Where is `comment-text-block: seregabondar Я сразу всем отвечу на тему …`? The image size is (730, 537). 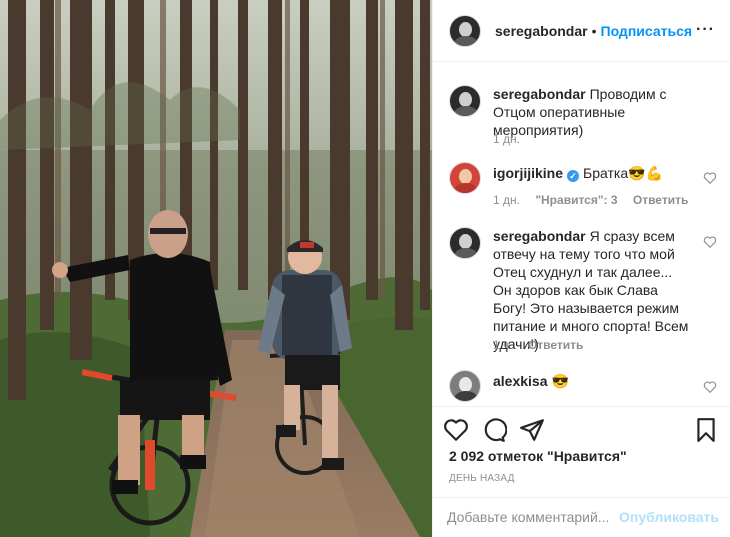
comment-text-block: seregabondar Я сразу всем отвечу на тему … is located at coordinates (593, 290).